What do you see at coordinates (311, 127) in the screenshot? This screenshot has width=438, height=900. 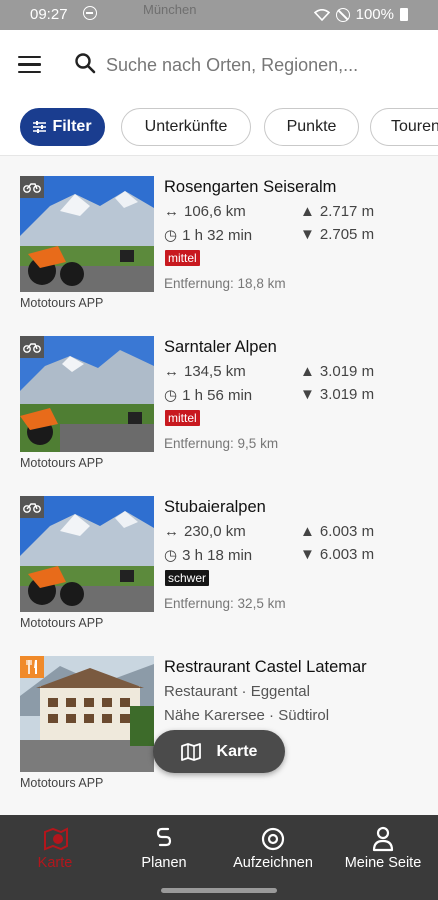 I see `chip-punkte: Punkte` at bounding box center [311, 127].